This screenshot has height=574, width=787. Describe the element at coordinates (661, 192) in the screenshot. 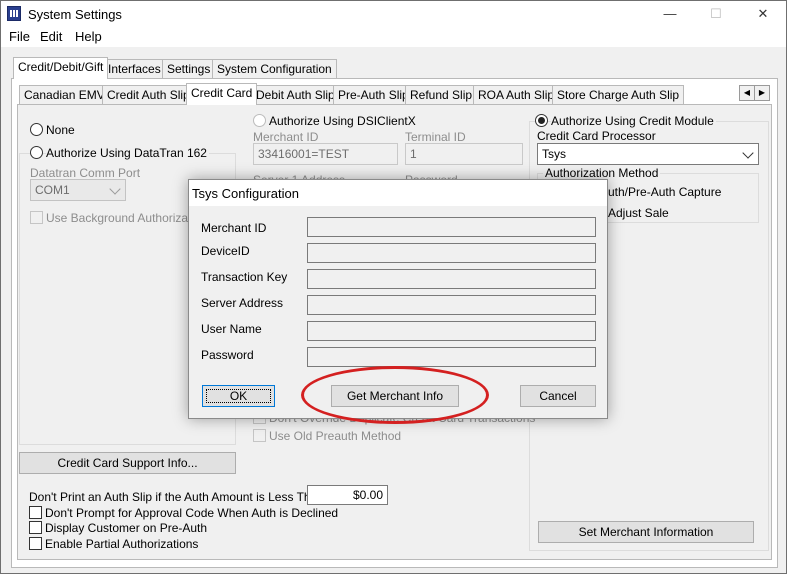

I see `auth-option1-label: Auth/Pre-Auth Capture` at that location.